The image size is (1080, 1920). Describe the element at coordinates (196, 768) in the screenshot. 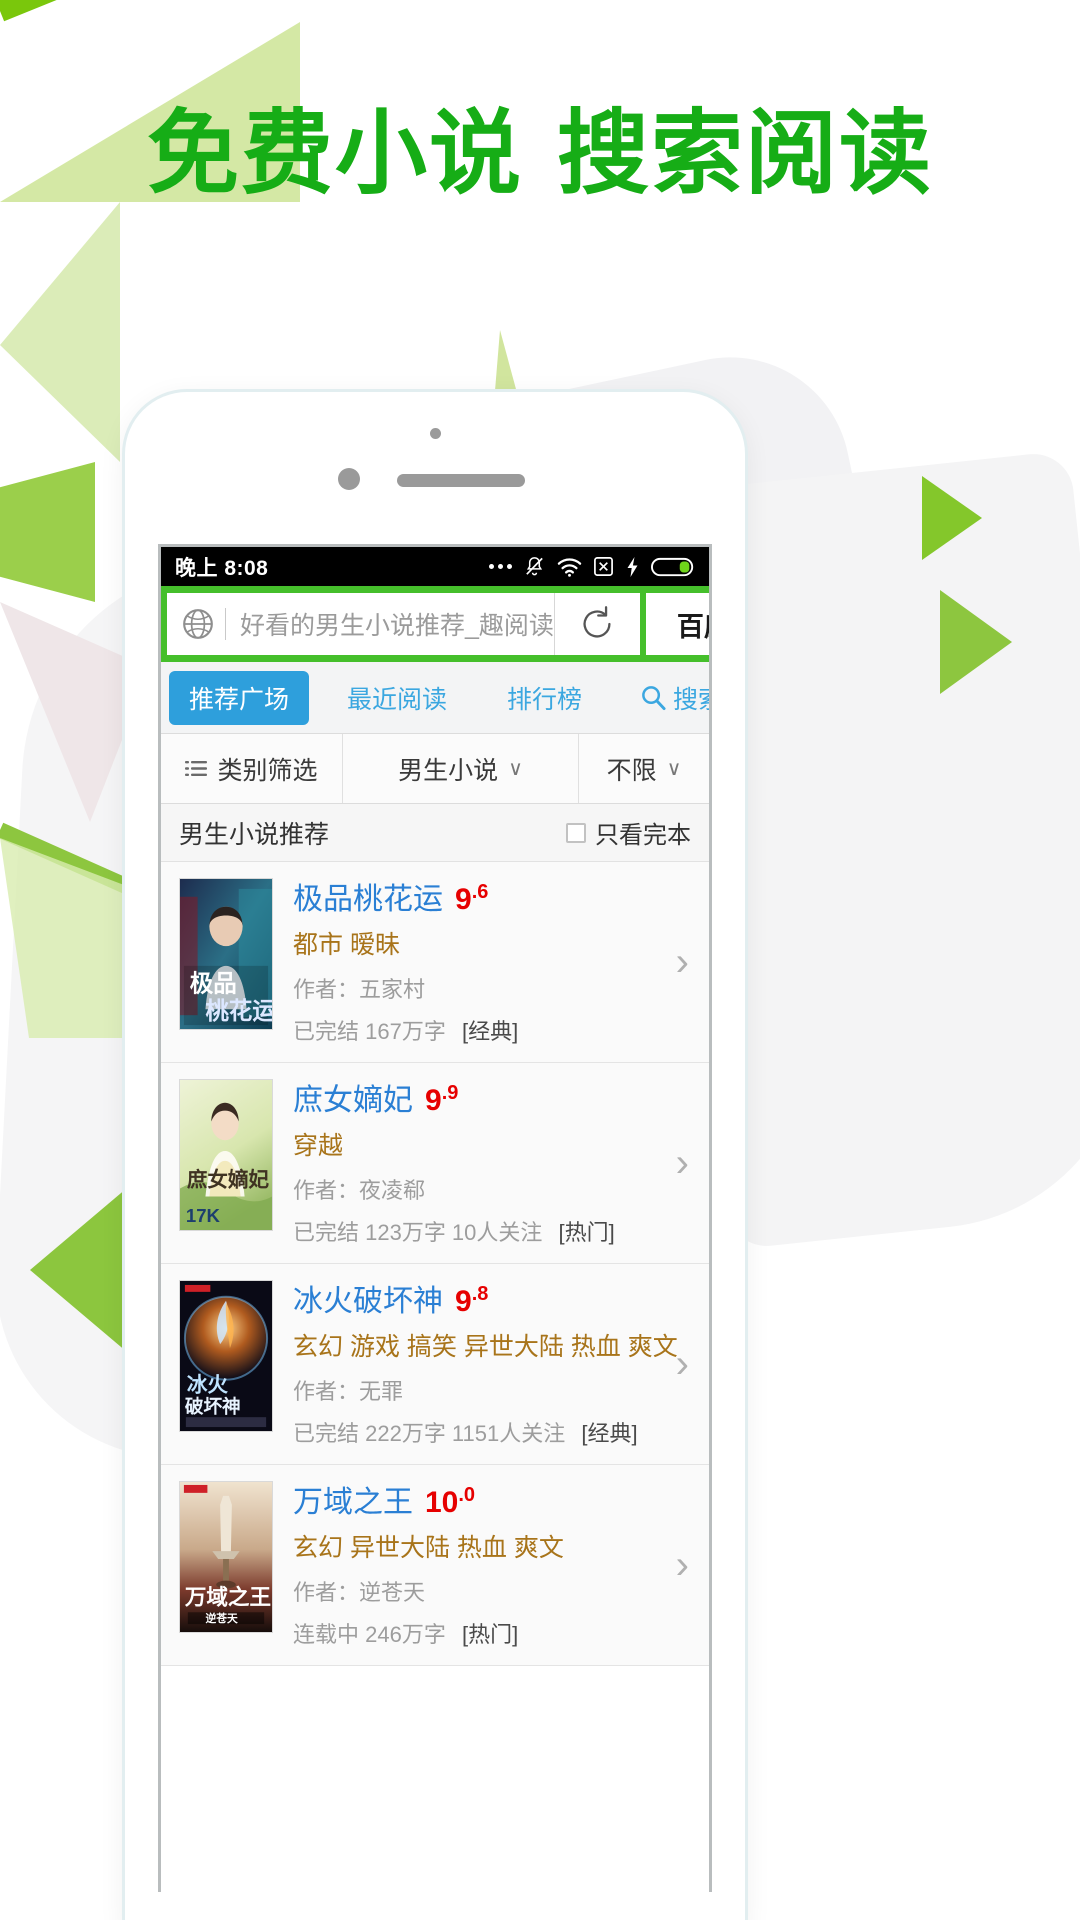

I see `list-icon` at that location.